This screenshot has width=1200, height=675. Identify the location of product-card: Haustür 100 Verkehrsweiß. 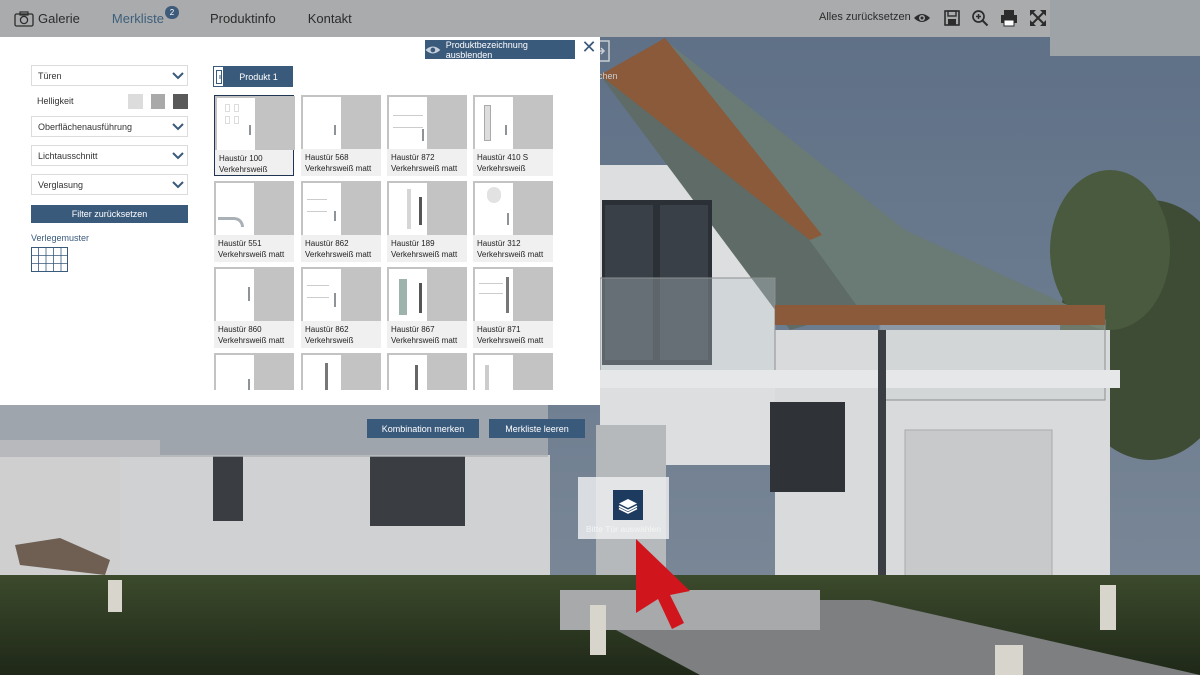
(254, 135).